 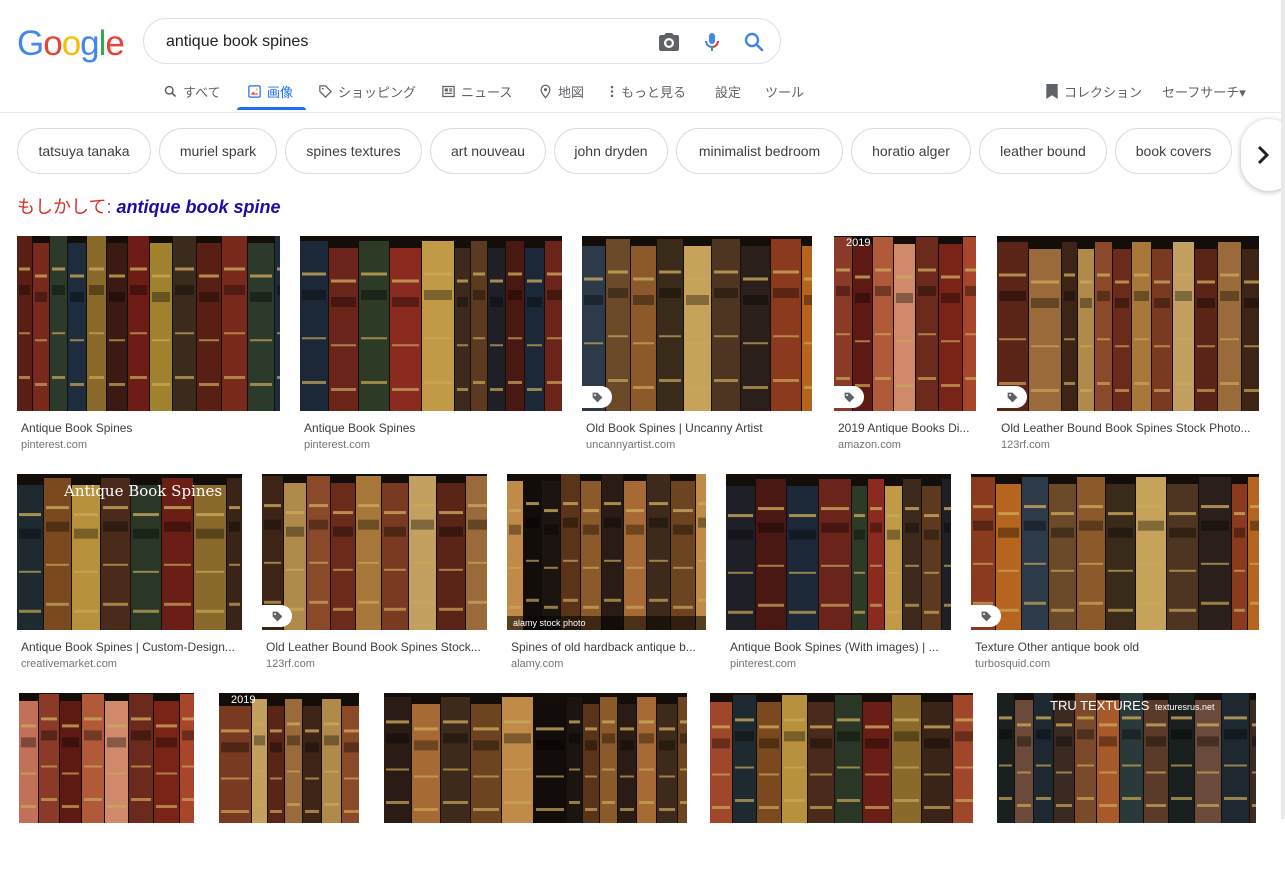 What do you see at coordinates (1173, 151) in the screenshot?
I see `chip: book covers` at bounding box center [1173, 151].